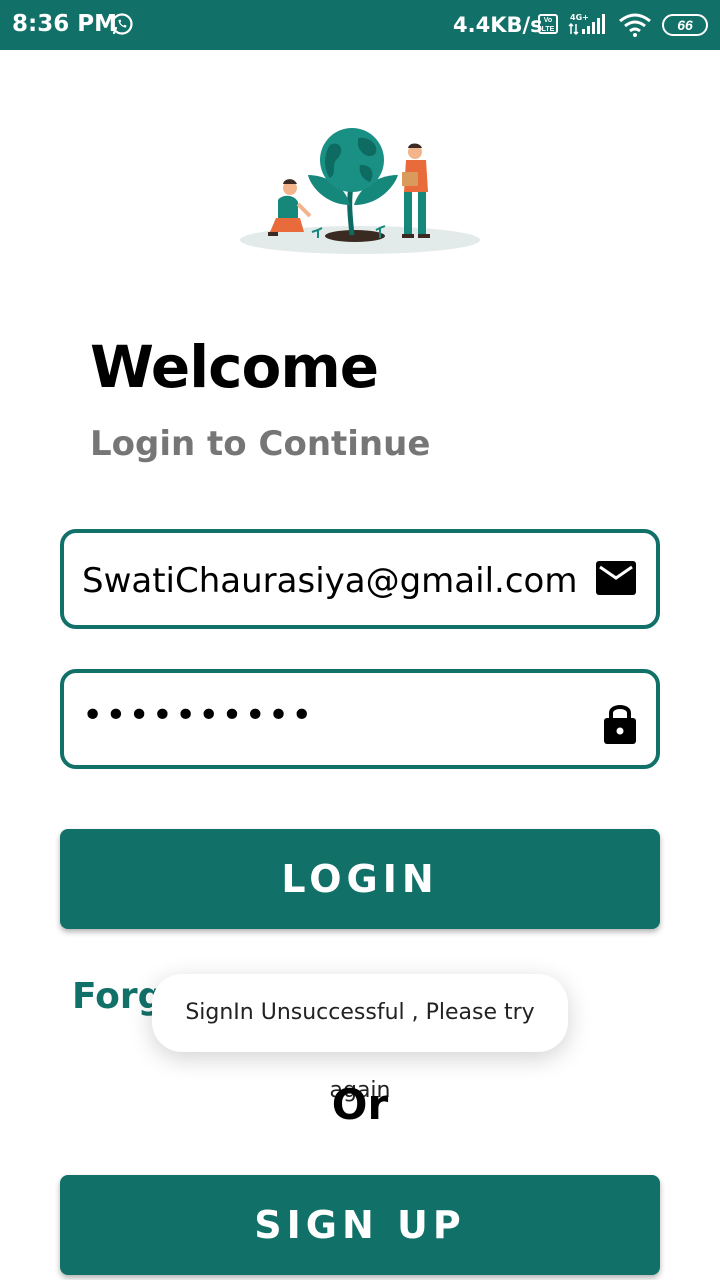 The image size is (720, 1280). I want to click on battery-icon: 66, so click(685, 25).